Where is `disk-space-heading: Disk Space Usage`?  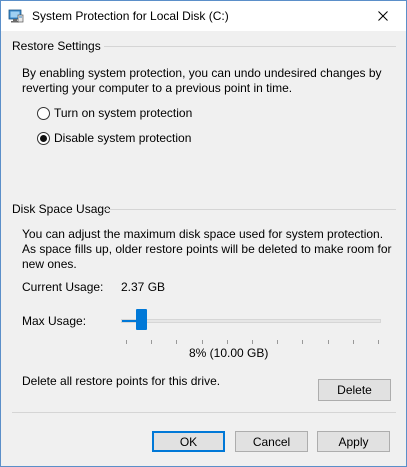
disk-space-heading: Disk Space Usage is located at coordinates (61, 209).